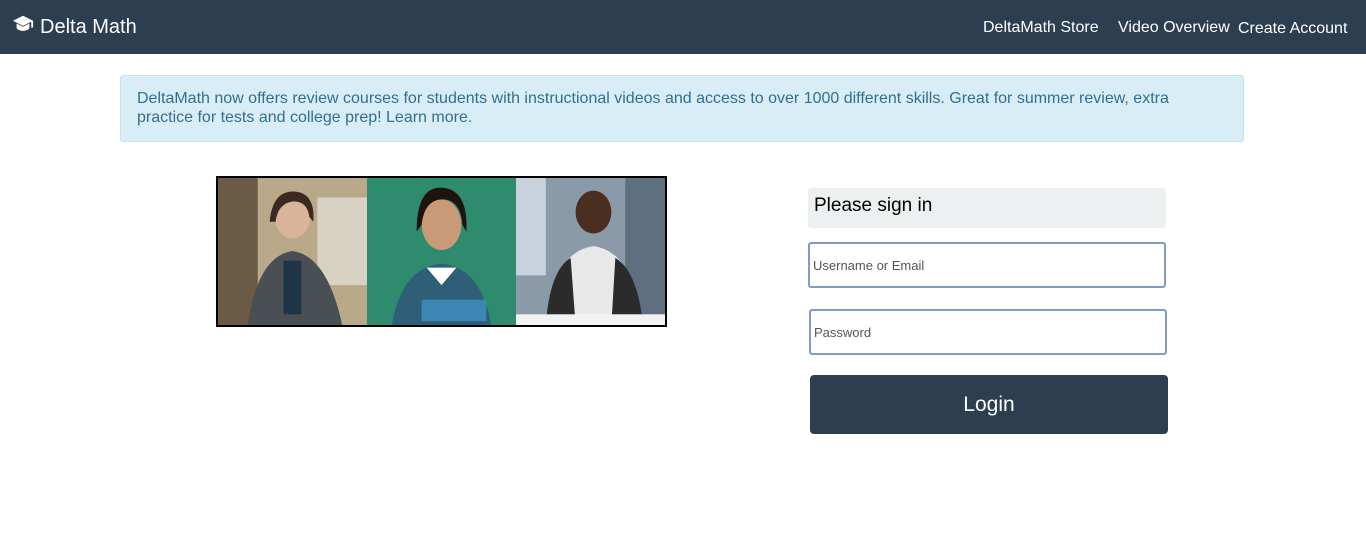  I want to click on nav-create-account: Create Account, so click(1292, 27).